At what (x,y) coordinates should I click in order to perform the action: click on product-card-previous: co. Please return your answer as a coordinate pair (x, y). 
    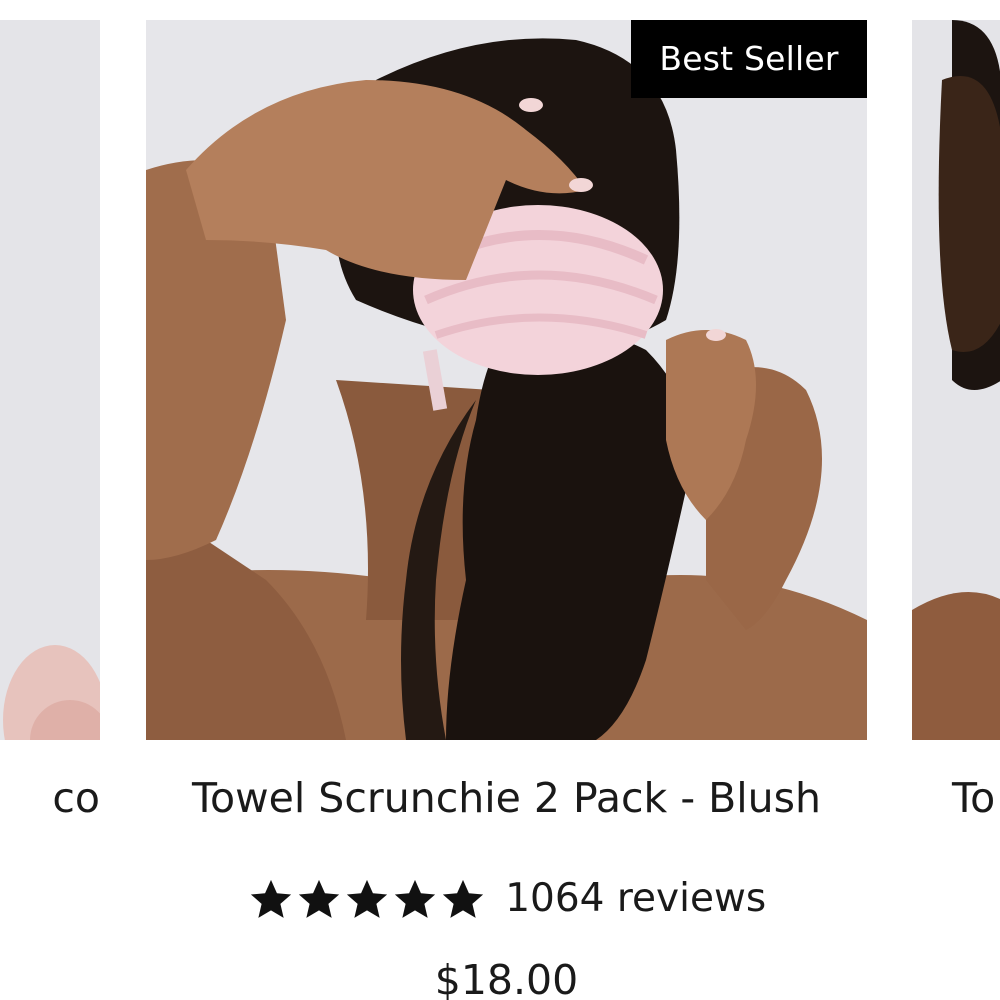
    Looking at the image, I should click on (50, 421).